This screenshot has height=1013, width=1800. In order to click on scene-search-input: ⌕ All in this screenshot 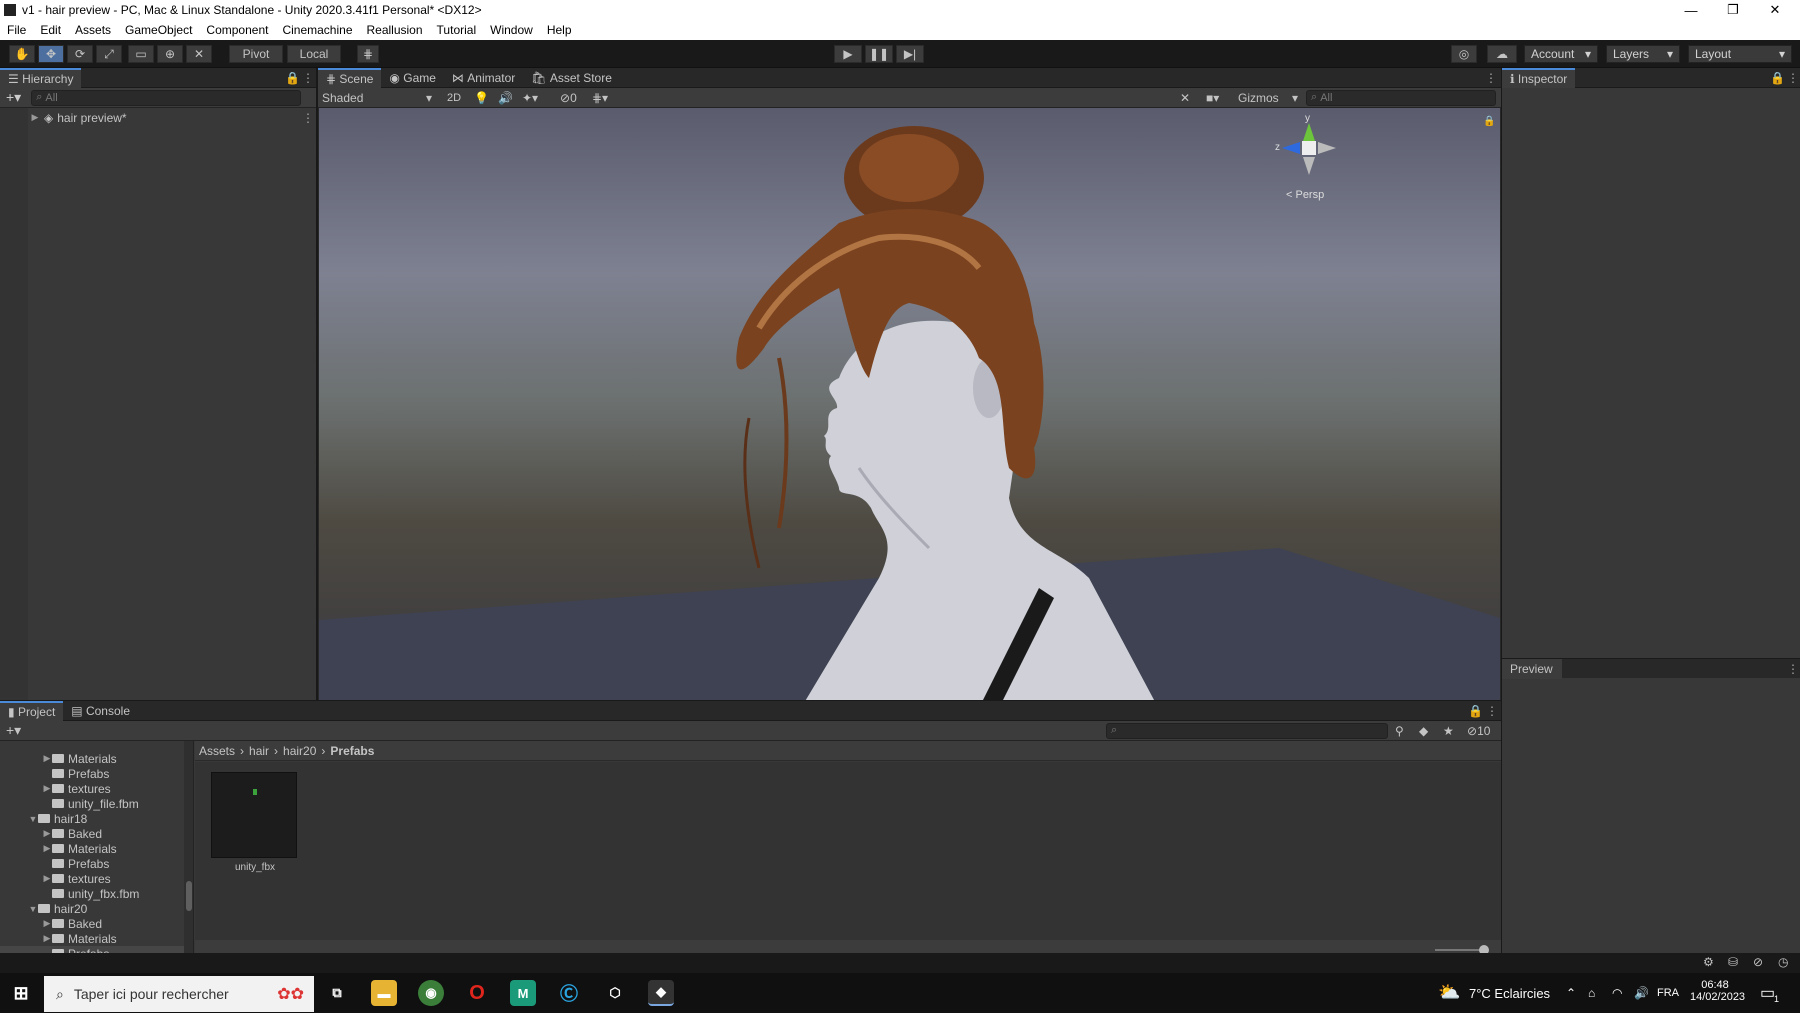, I will do `click(1401, 97)`.